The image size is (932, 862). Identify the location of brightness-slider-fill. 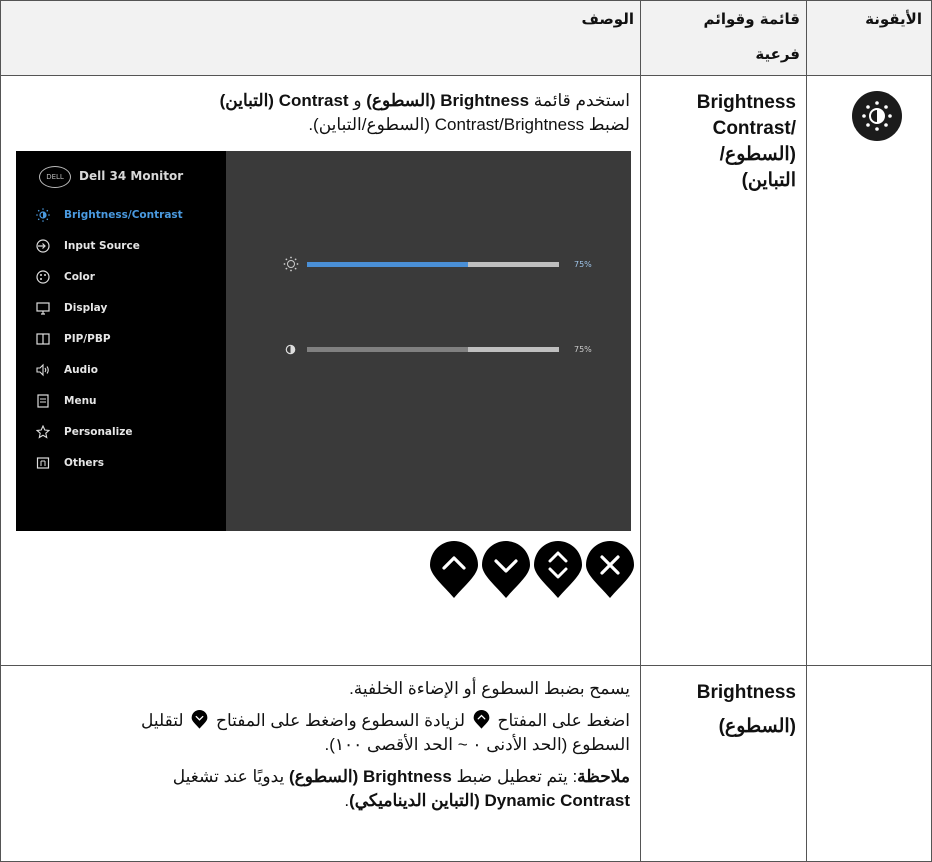
(388, 264).